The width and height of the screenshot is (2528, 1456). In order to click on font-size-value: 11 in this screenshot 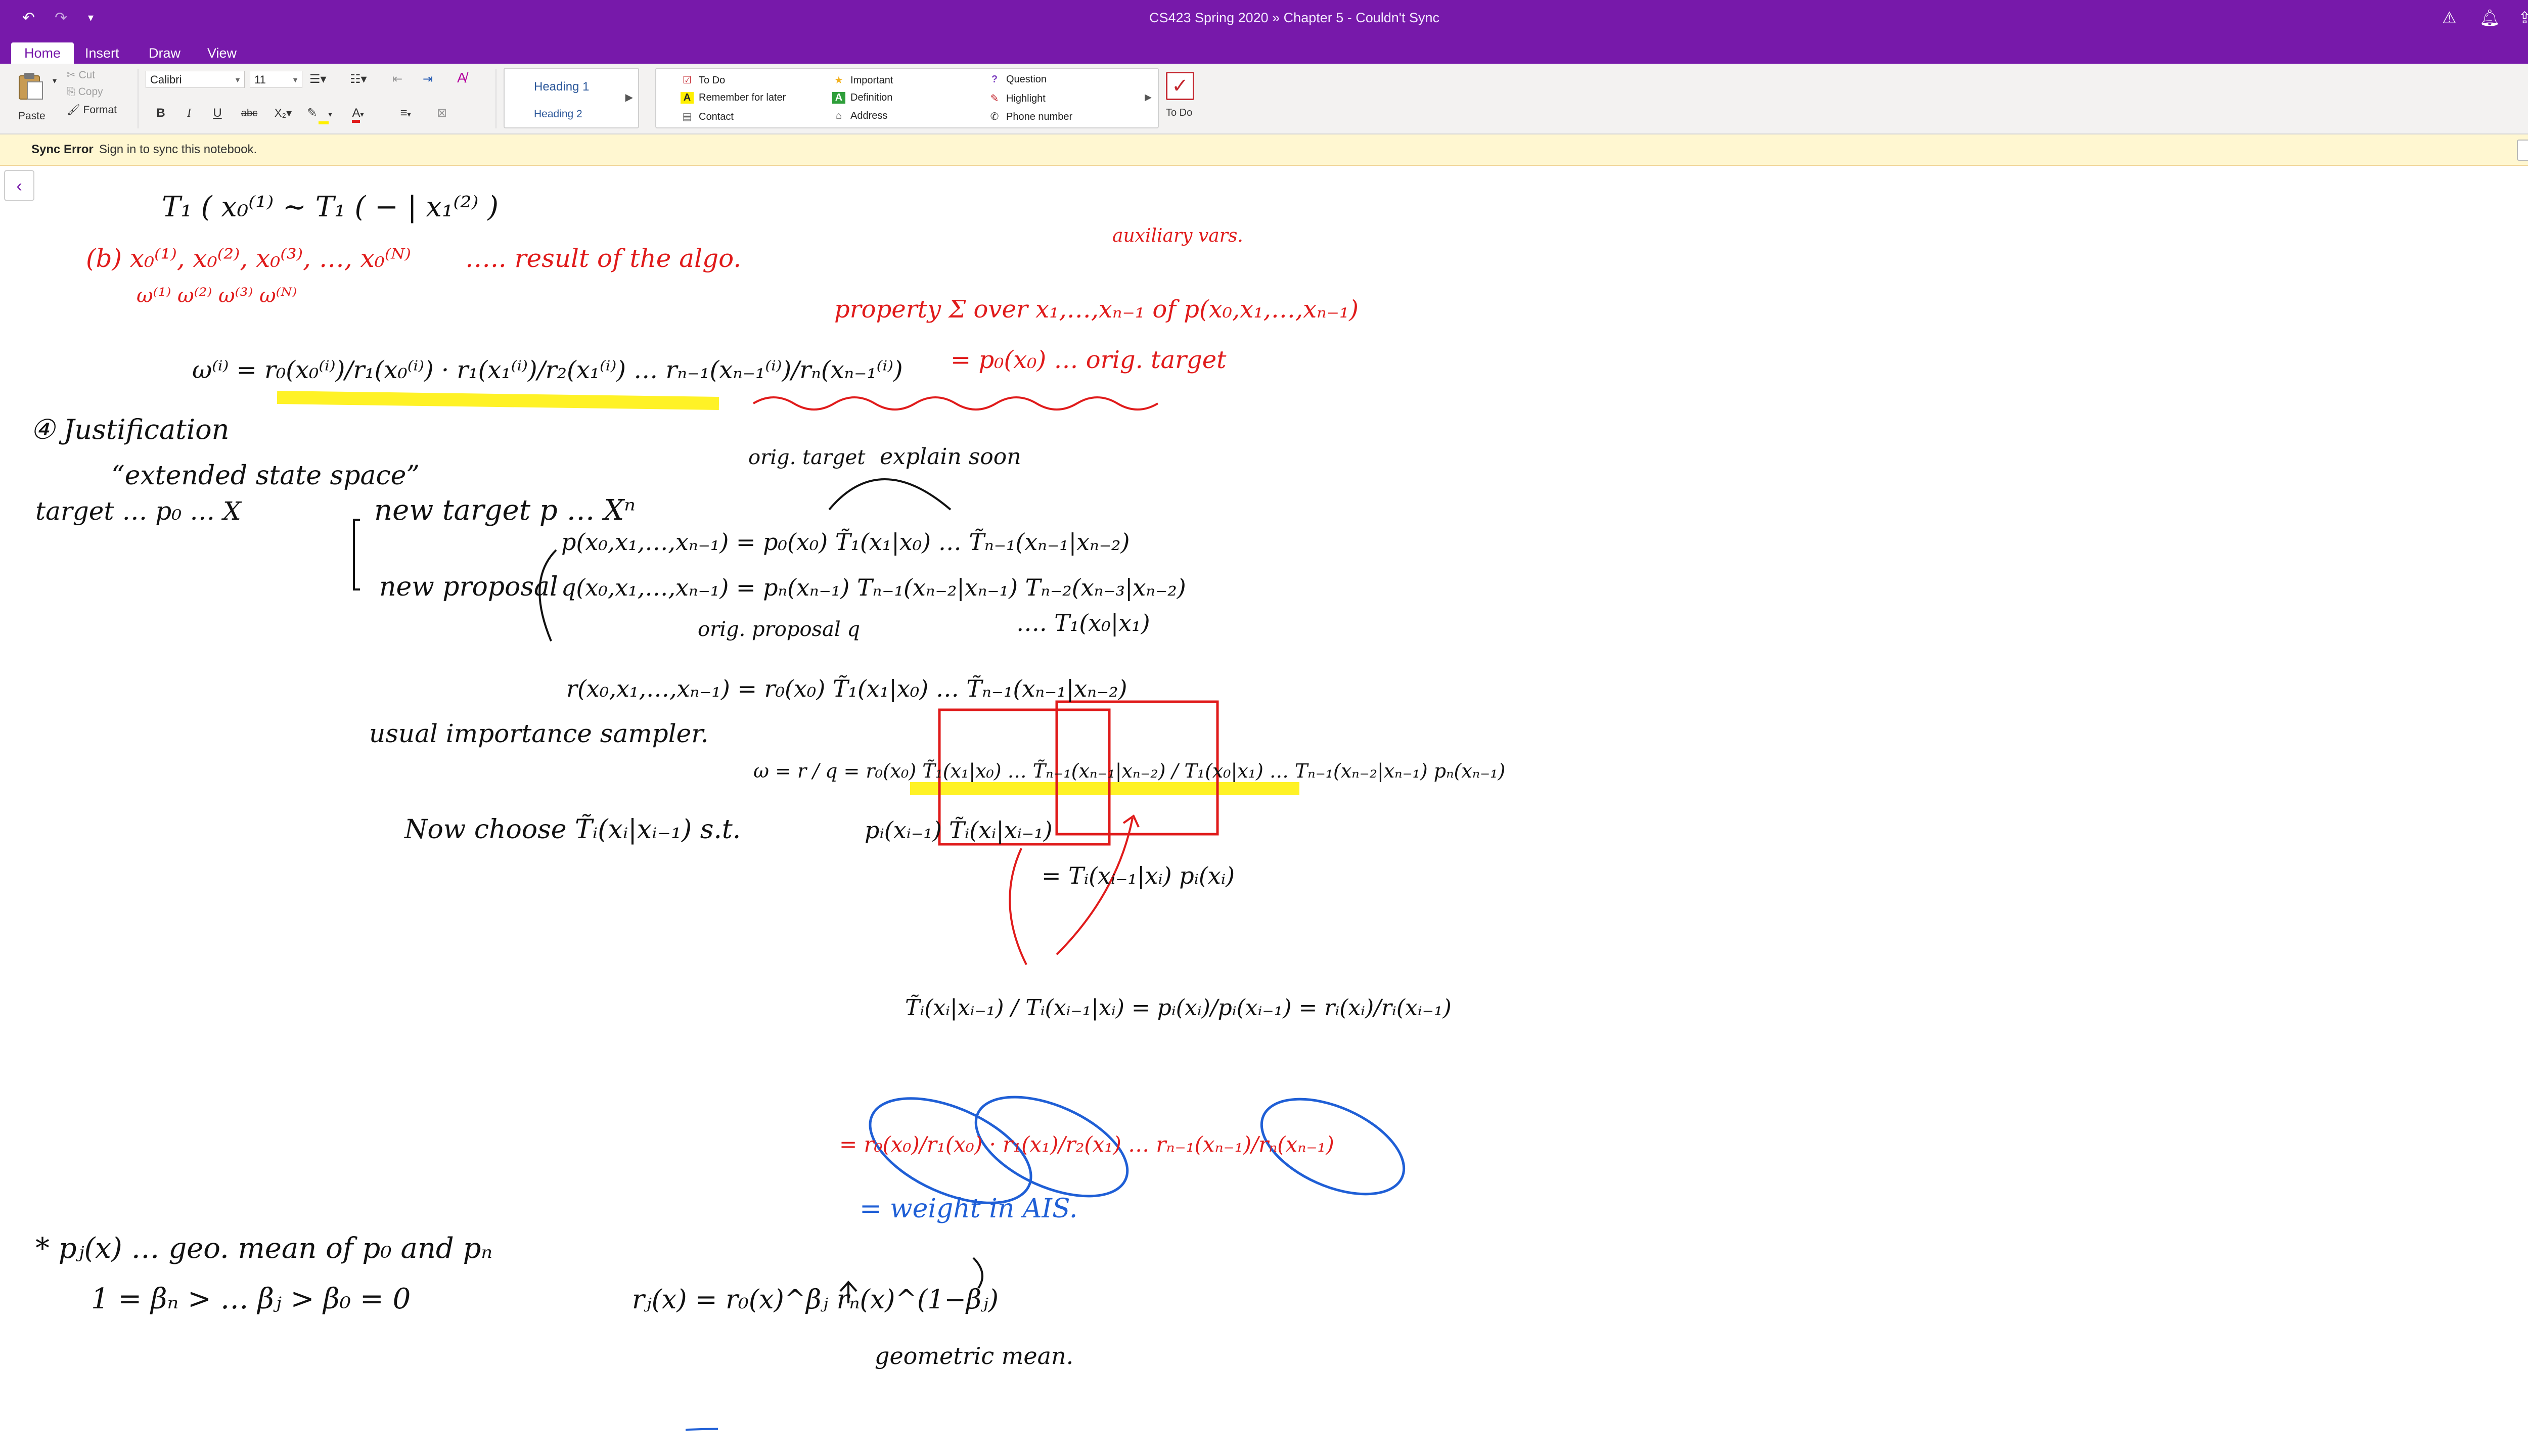, I will do `click(260, 79)`.